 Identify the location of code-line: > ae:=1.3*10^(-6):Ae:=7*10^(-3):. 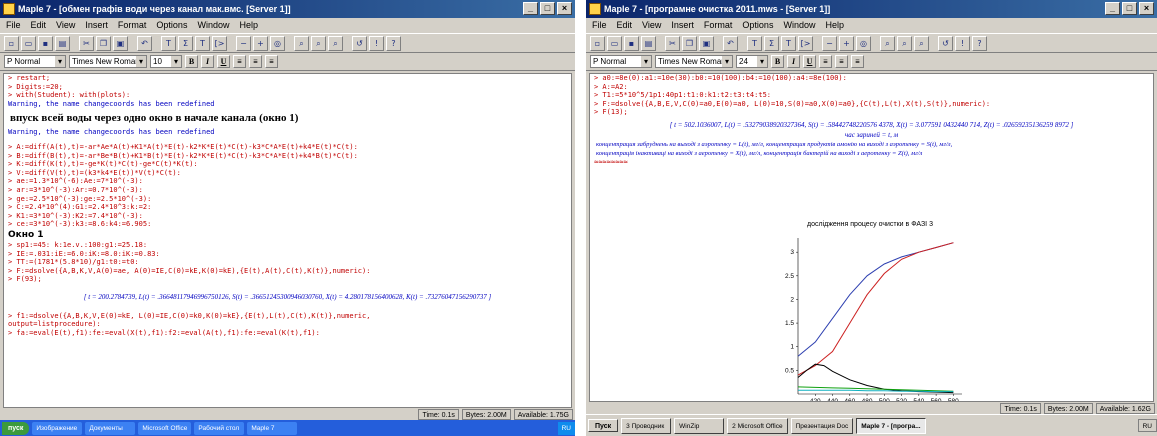
(287, 181).